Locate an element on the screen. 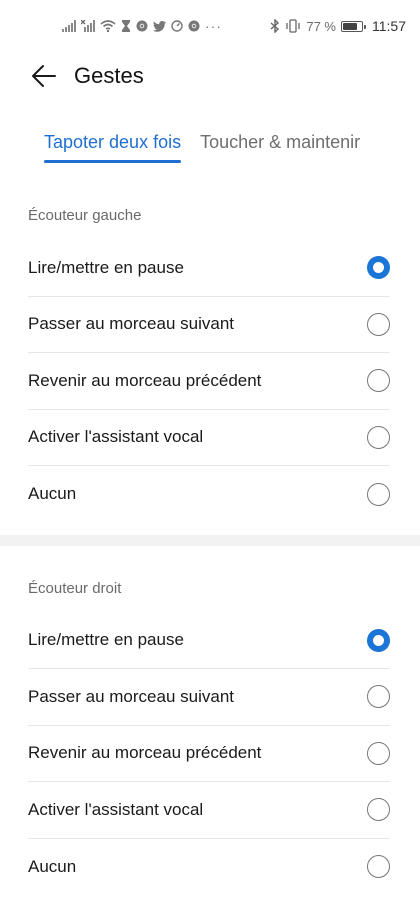  tab-touch-hold: Toucher & maintenir is located at coordinates (280, 134).